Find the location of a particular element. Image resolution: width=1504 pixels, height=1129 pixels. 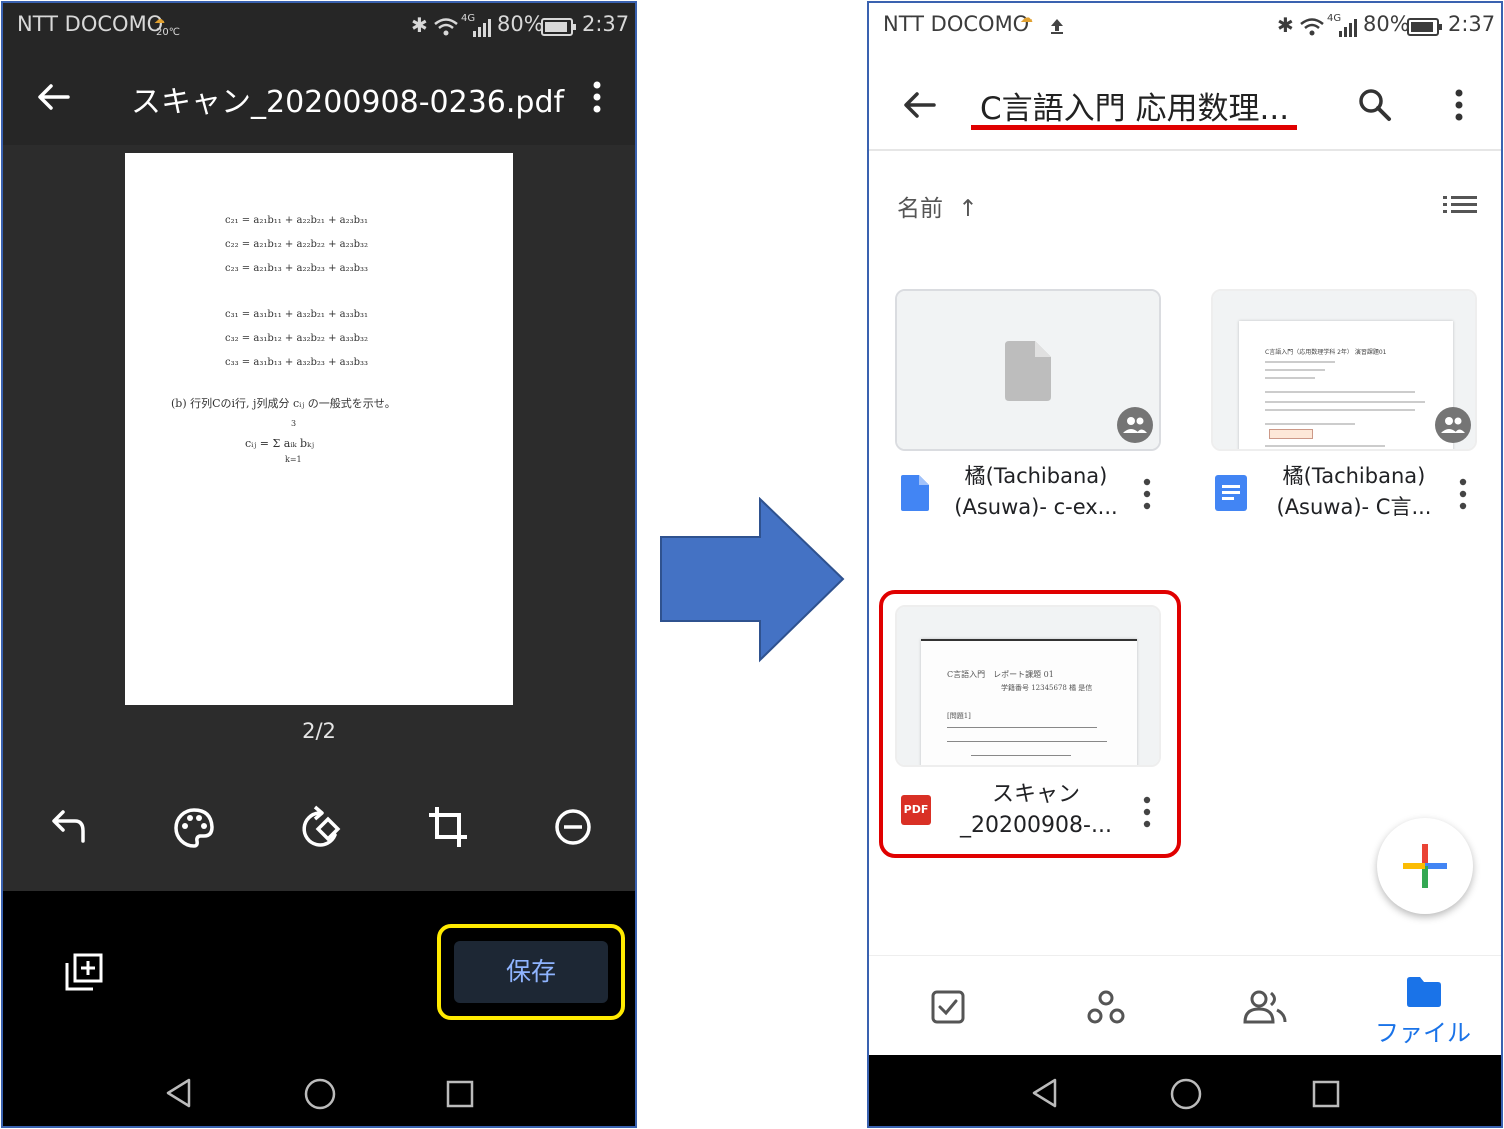

bottom-navigation: ファイル is located at coordinates (1185, 1005).